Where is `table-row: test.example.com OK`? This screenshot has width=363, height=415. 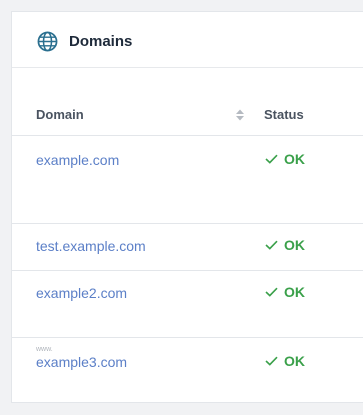
table-row: test.example.com OK is located at coordinates (187, 247).